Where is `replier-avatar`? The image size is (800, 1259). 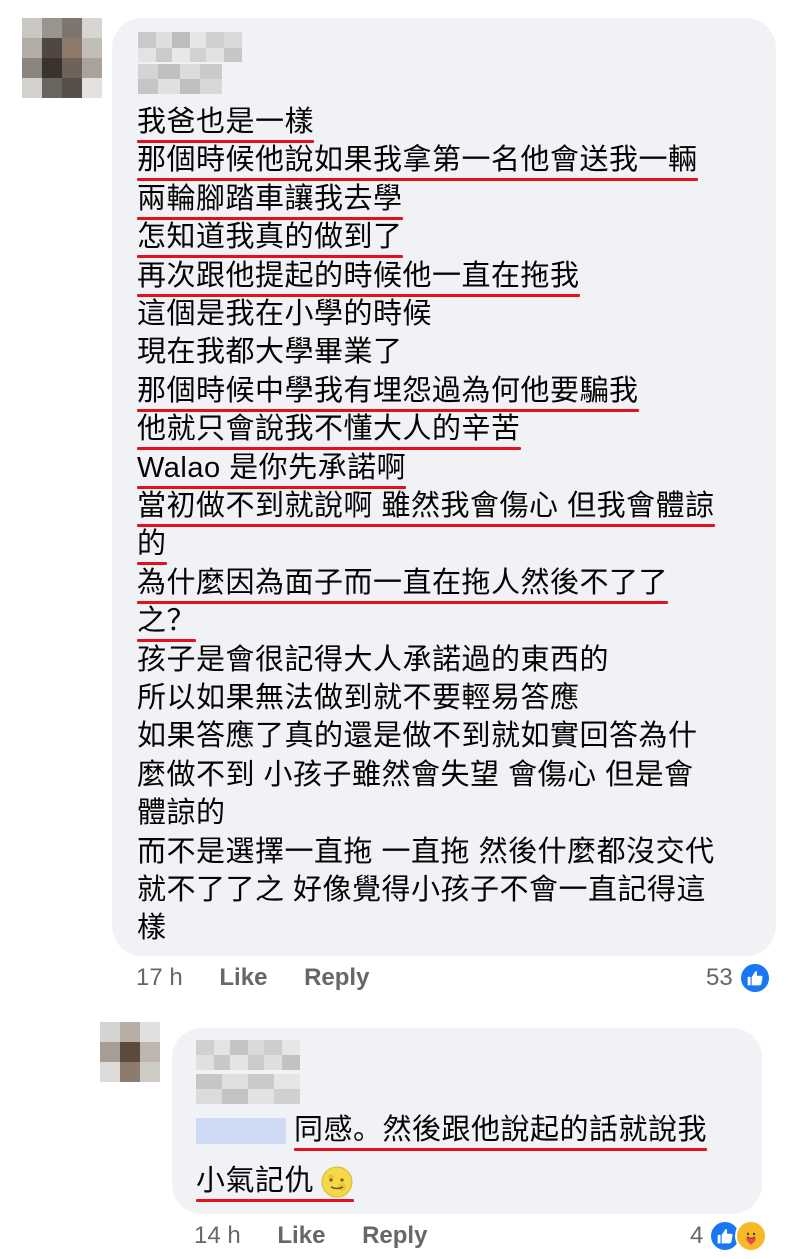 replier-avatar is located at coordinates (130, 1052).